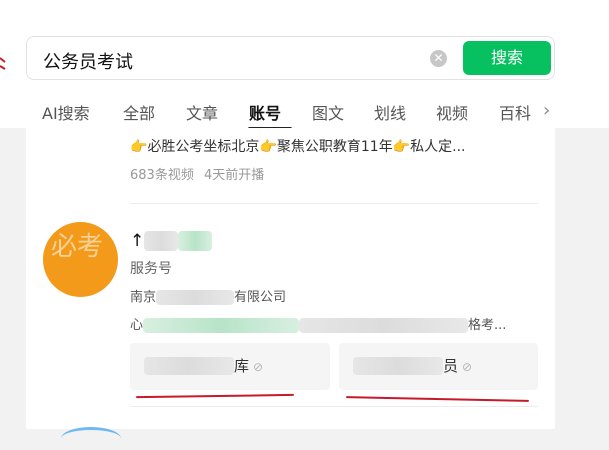  I want to click on blurred-text: 公考, so click(195, 241).